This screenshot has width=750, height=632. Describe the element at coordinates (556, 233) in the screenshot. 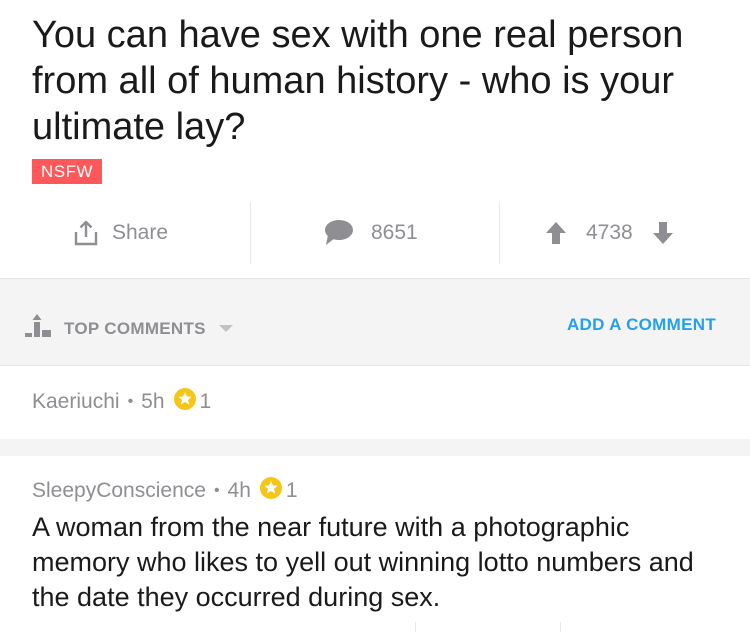

I see `upvote-icon` at that location.